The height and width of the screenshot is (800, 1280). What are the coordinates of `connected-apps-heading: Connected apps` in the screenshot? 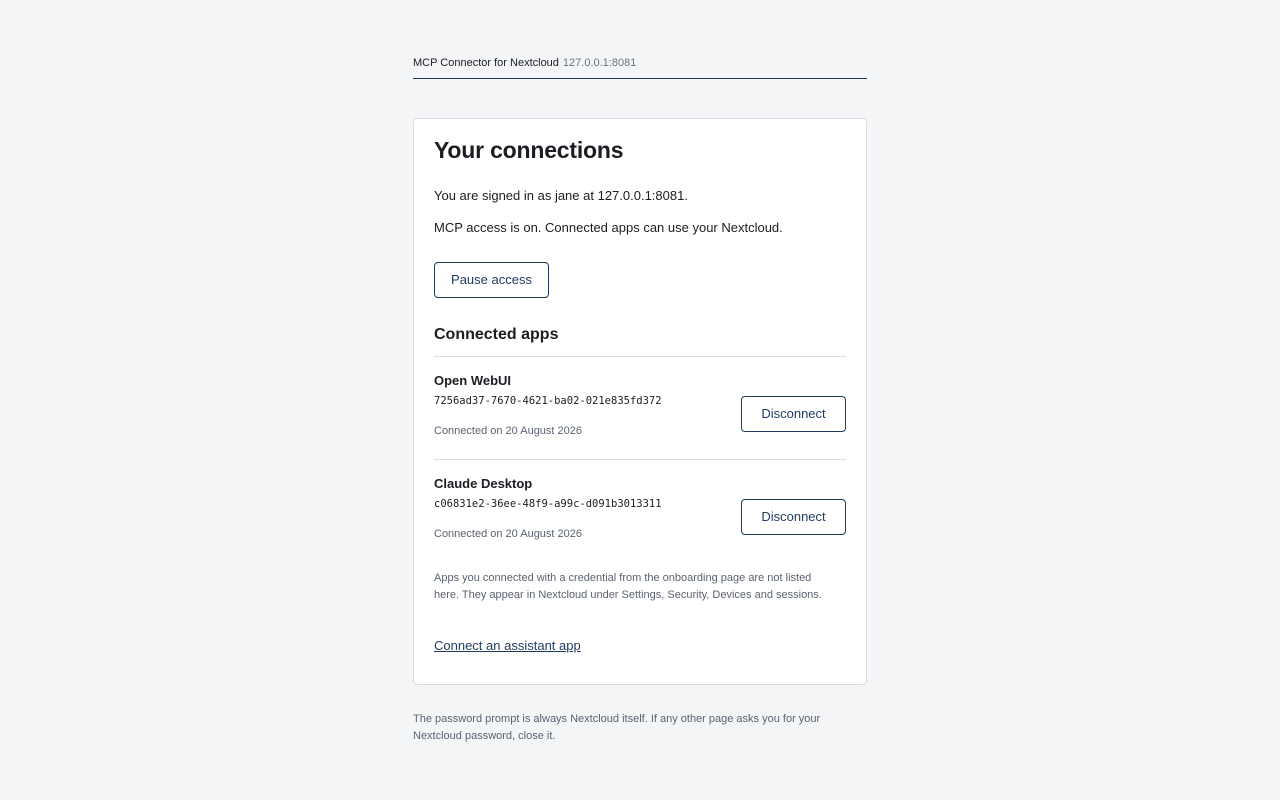 It's located at (496, 334).